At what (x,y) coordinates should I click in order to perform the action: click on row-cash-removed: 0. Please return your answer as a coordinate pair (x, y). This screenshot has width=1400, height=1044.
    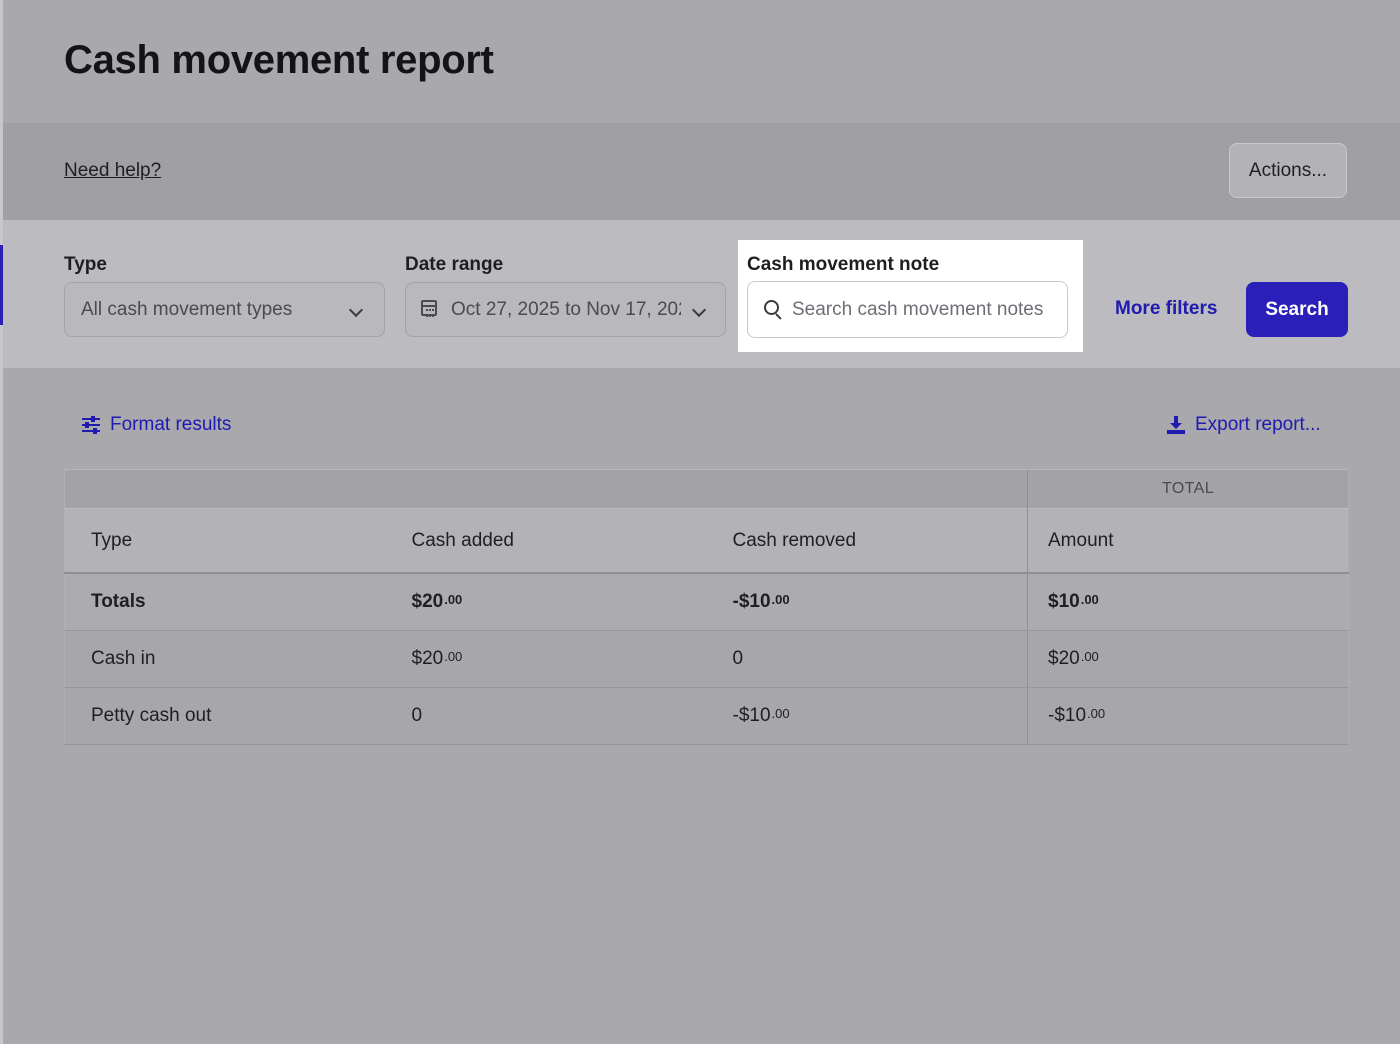
    Looking at the image, I should click on (867, 659).